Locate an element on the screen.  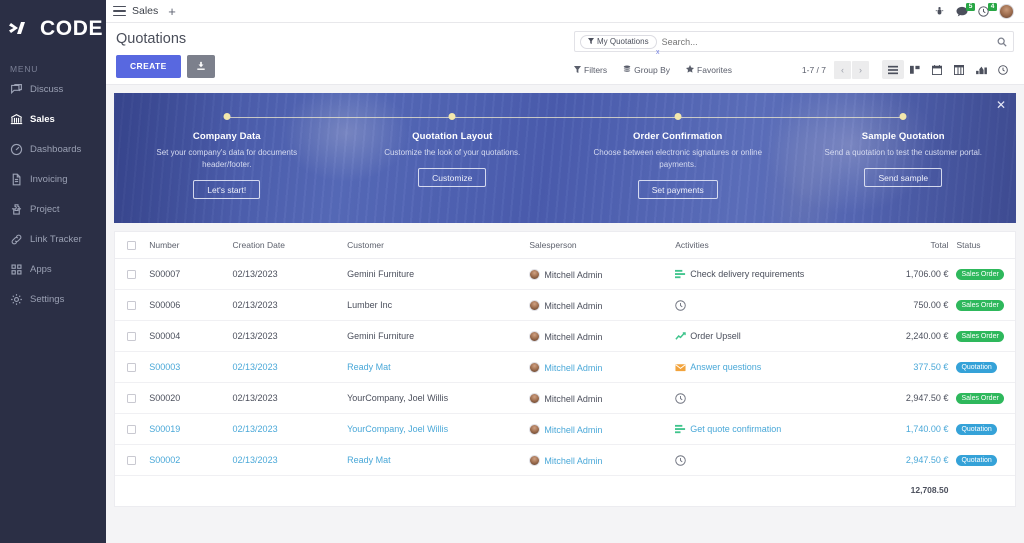
group-by-button: Group By is located at coordinates (646, 70).